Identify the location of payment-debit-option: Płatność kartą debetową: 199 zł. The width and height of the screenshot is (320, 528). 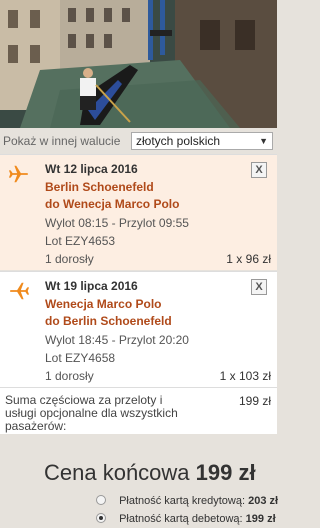
(186, 519).